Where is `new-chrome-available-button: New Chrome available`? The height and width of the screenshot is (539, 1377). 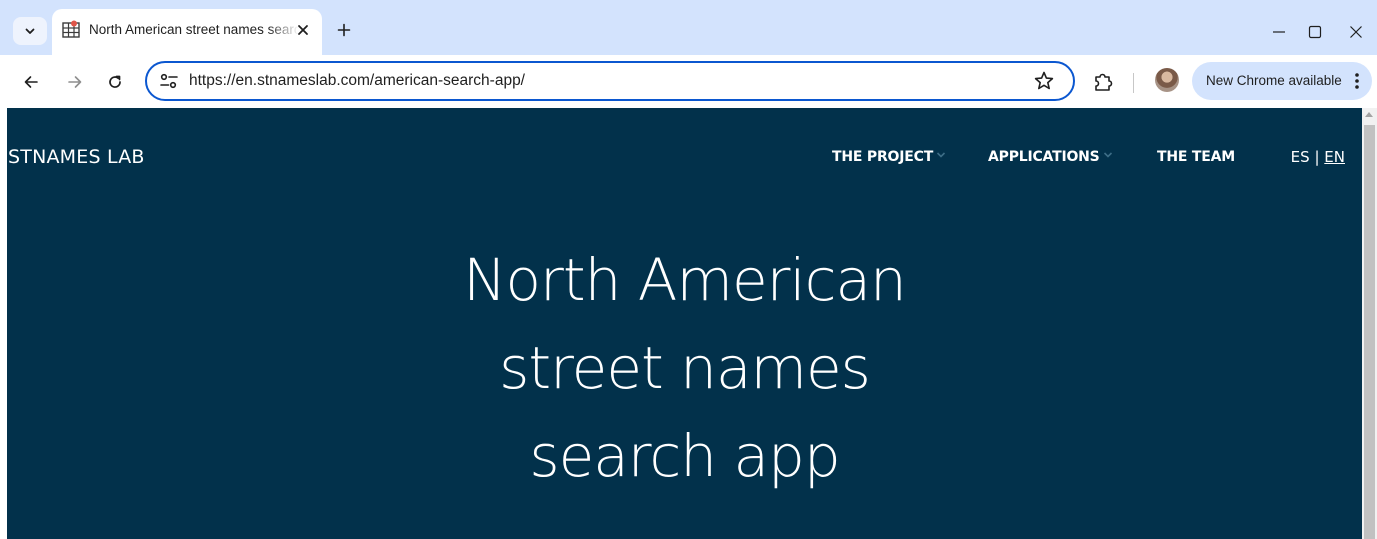 new-chrome-available-button: New Chrome available is located at coordinates (1282, 81).